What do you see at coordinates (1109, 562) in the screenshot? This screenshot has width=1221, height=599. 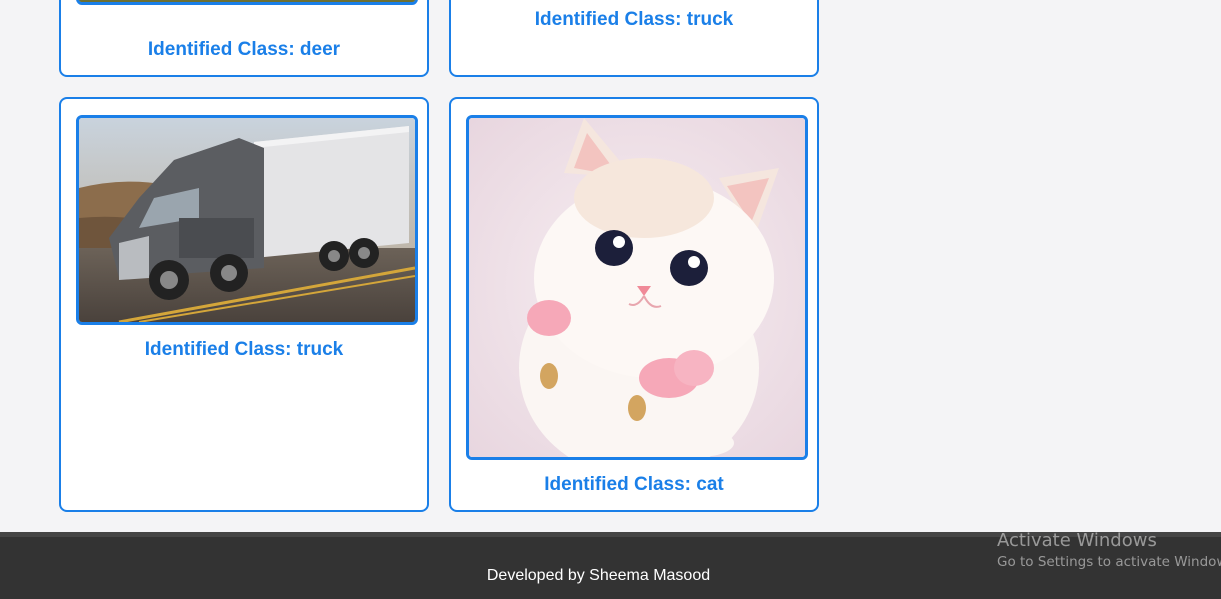 I see `watermark-subtitle: Go to Settings to activate Windows.` at bounding box center [1109, 562].